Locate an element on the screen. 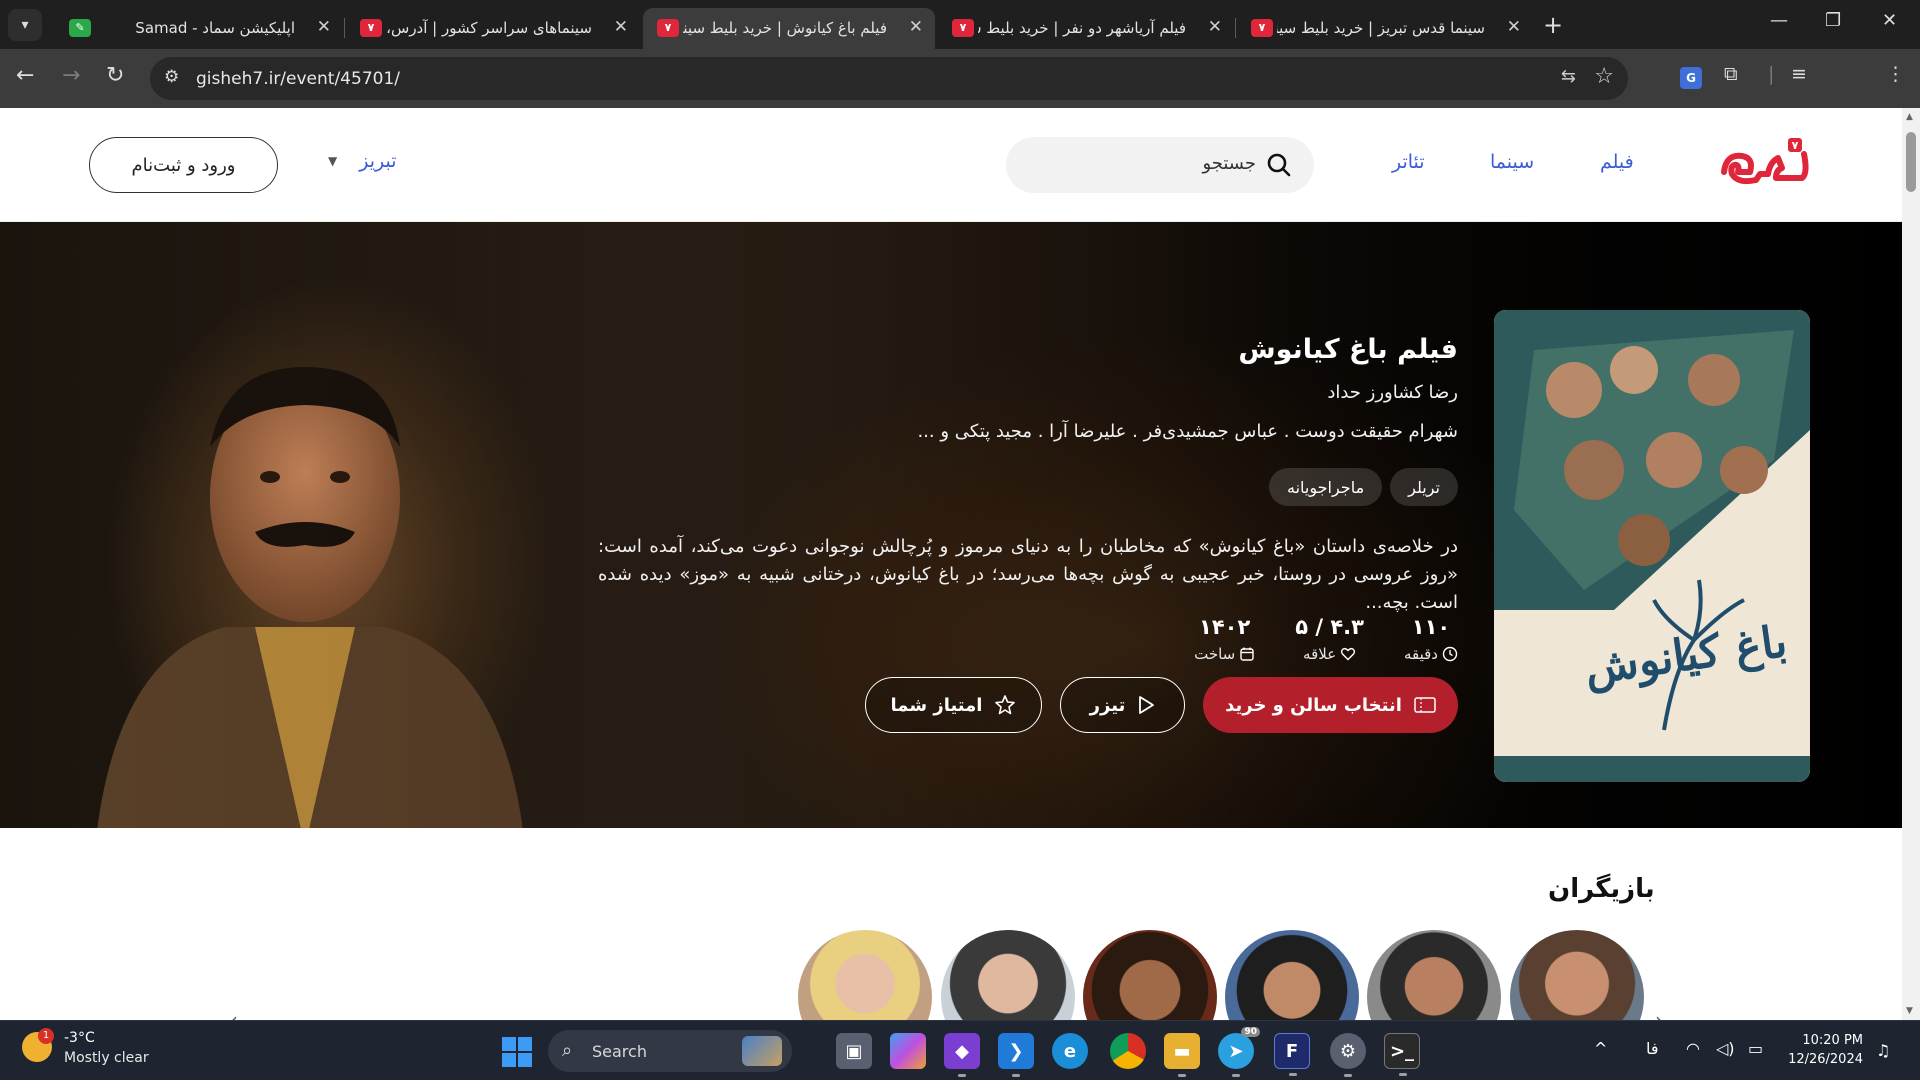 The width and height of the screenshot is (1920, 1080). copilot-icon is located at coordinates (908, 1051).